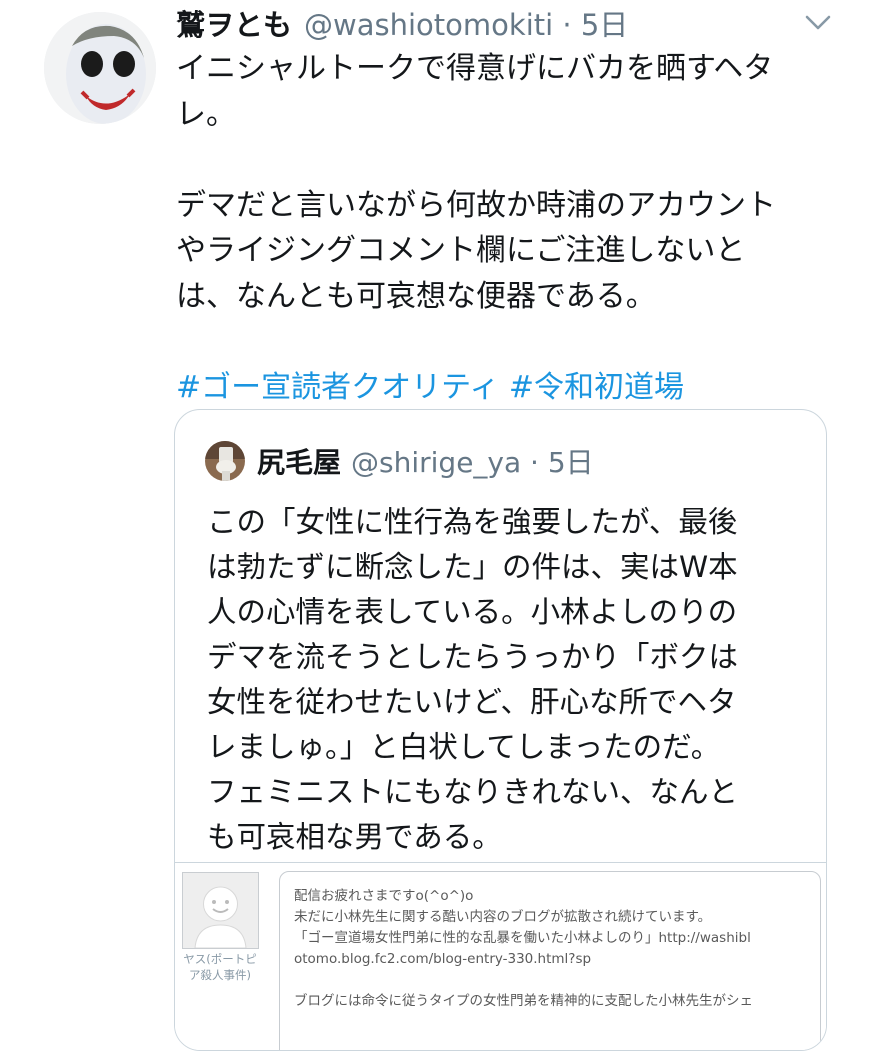 Image resolution: width=870 pixels, height=1051 pixels. What do you see at coordinates (461, 250) in the screenshot?
I see `tweet-line: やライジングコメント欄にご注進しないと` at bounding box center [461, 250].